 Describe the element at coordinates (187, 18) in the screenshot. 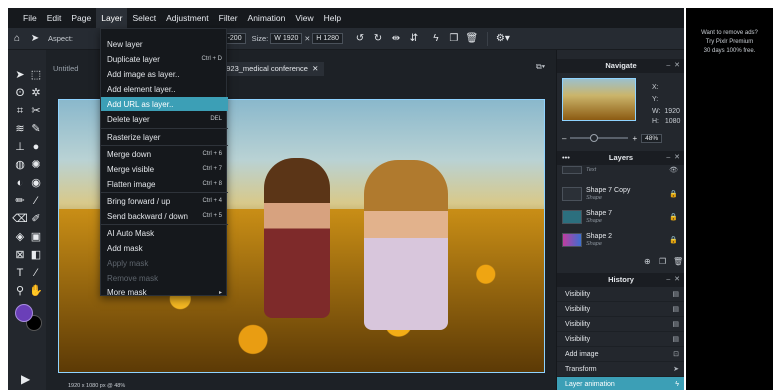

I see `menu-adjustment: Adjustment` at that location.